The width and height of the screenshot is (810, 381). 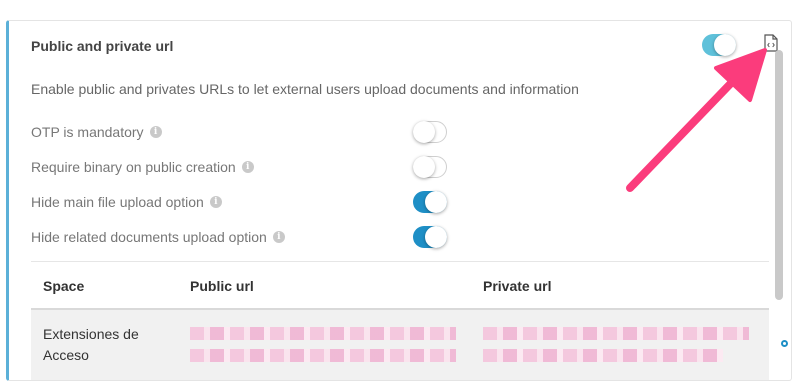 I want to click on arrow-annotation, so click(x=696, y=120).